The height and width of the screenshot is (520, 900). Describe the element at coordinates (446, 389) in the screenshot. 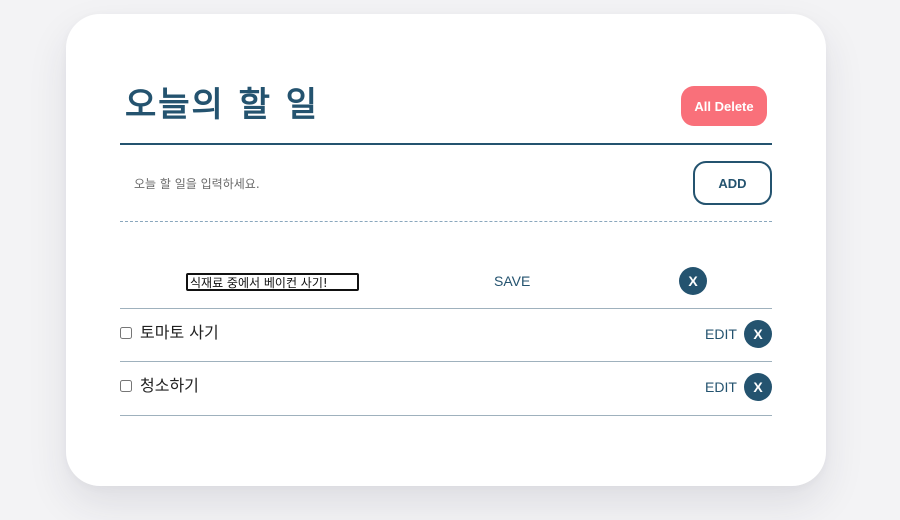

I see `todo-row: 청소하기 EDIT X` at that location.